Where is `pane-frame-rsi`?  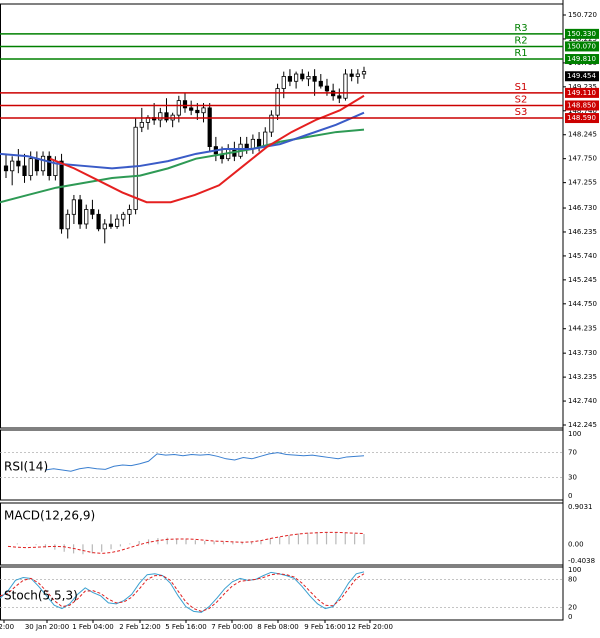 pane-frame-rsi is located at coordinates (282, 465).